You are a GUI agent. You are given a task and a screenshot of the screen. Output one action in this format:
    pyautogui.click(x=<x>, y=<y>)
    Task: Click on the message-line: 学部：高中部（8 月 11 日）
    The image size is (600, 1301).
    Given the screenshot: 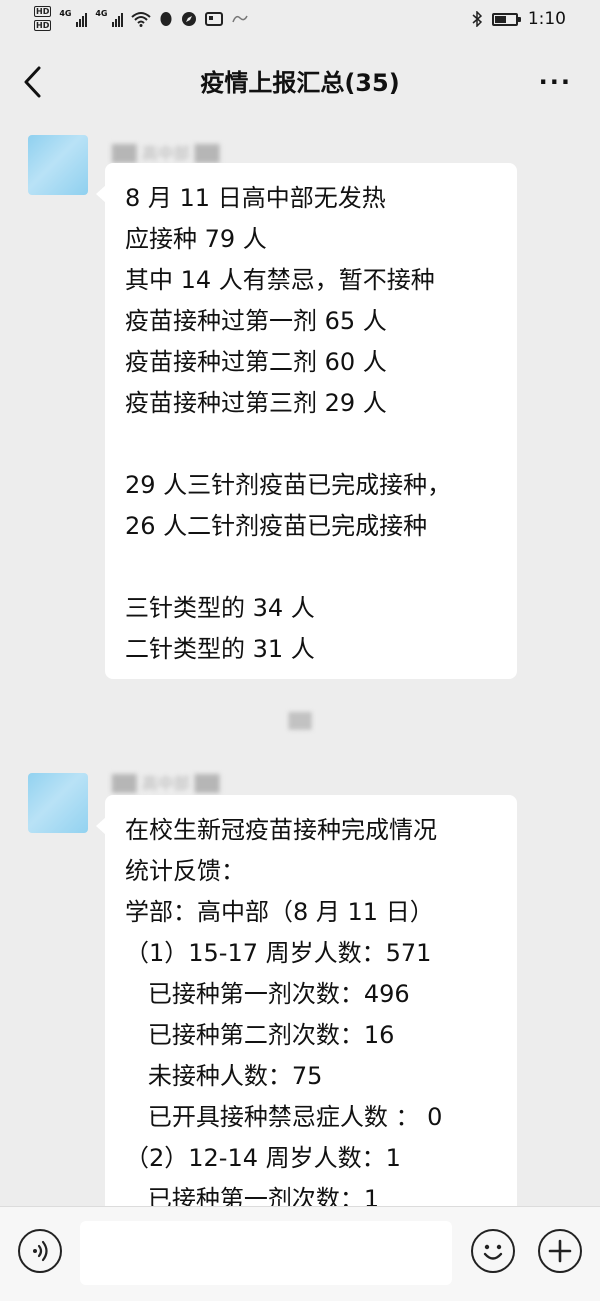 What is the action you would take?
    pyautogui.click(x=279, y=912)
    